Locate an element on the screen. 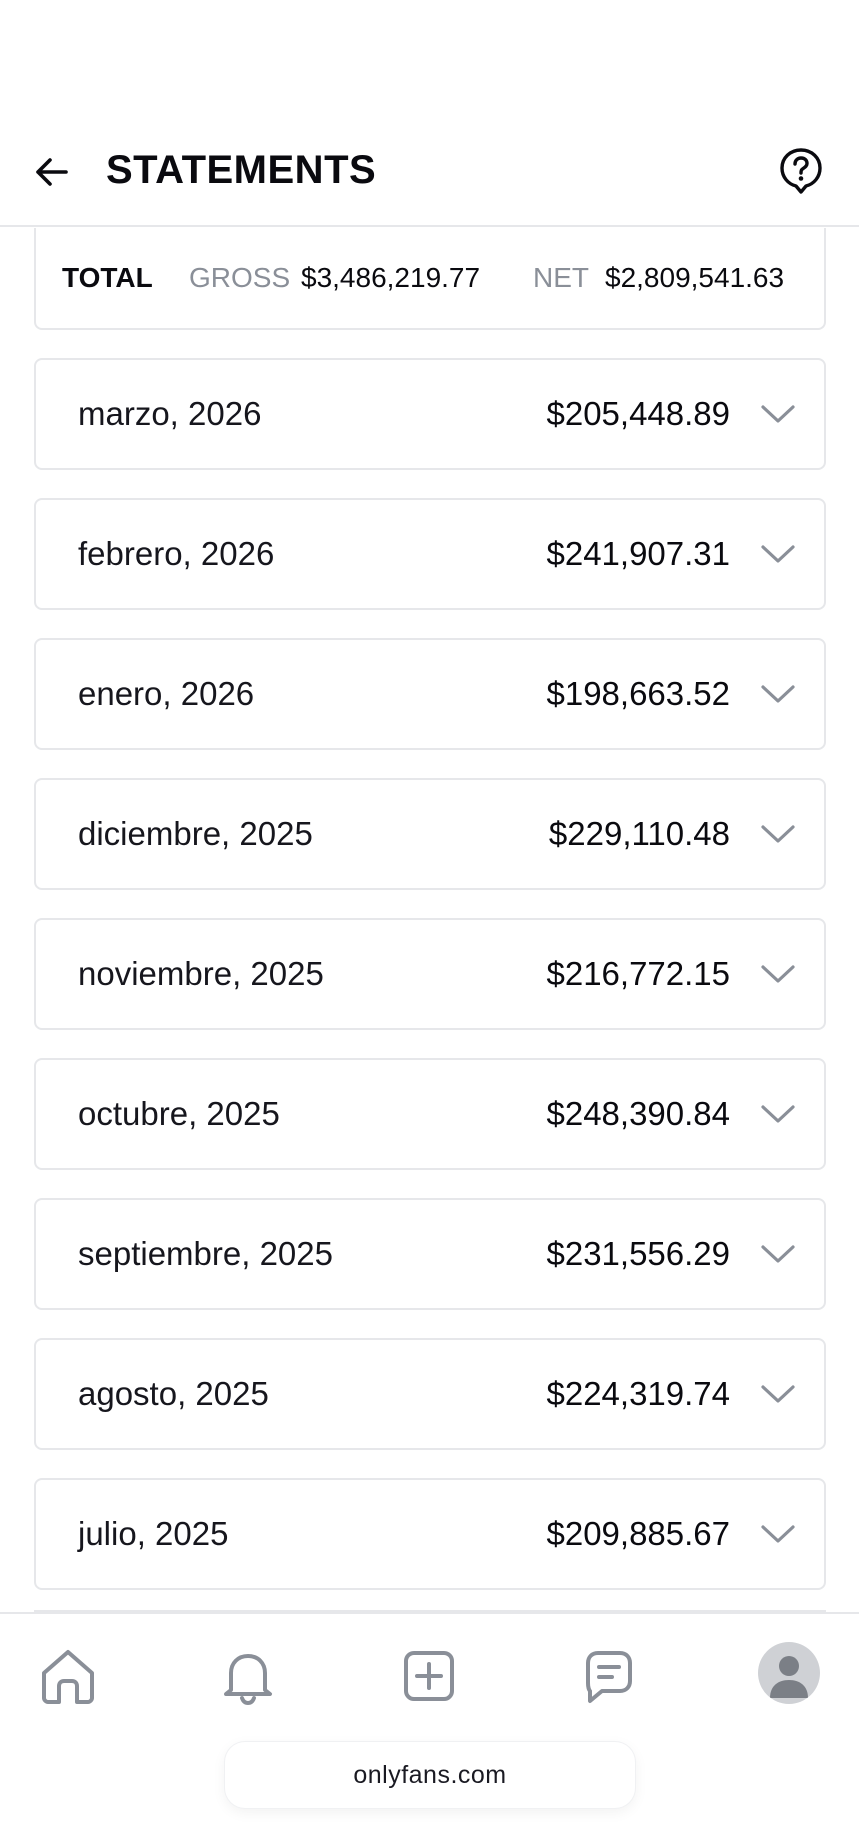 This screenshot has width=859, height=1830. gross-label: GROSS is located at coordinates (240, 277).